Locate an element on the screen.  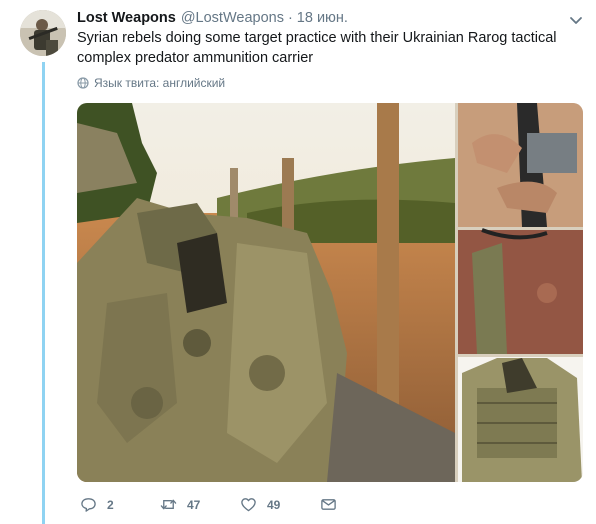
retweet-button: 47 is located at coordinates (180, 504).